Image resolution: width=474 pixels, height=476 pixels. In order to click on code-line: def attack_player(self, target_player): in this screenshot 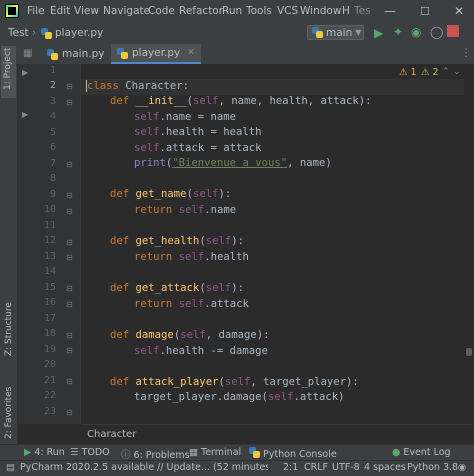, I will do `click(234, 382)`.